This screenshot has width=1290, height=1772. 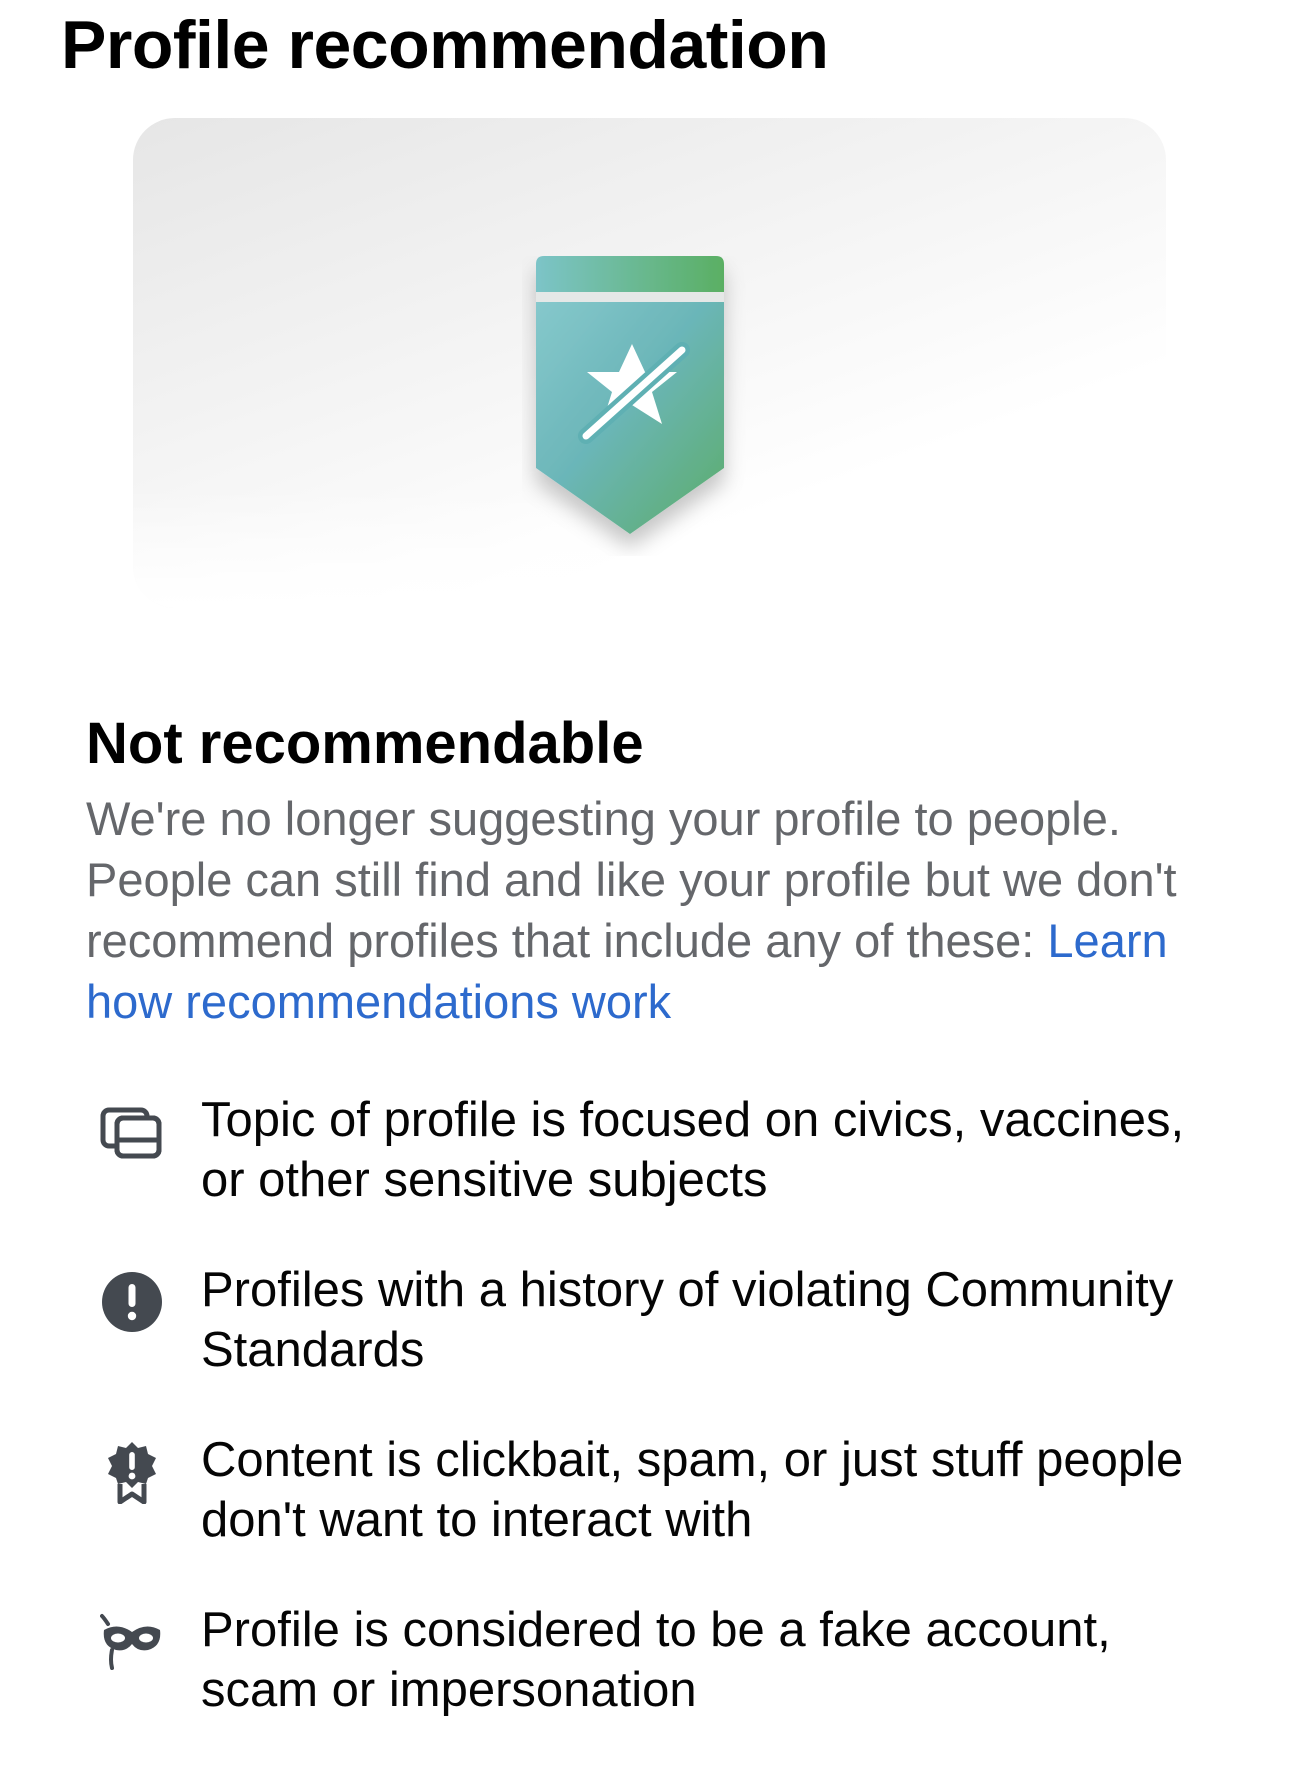 I want to click on status-title: Not recommendable, so click(x=365, y=743).